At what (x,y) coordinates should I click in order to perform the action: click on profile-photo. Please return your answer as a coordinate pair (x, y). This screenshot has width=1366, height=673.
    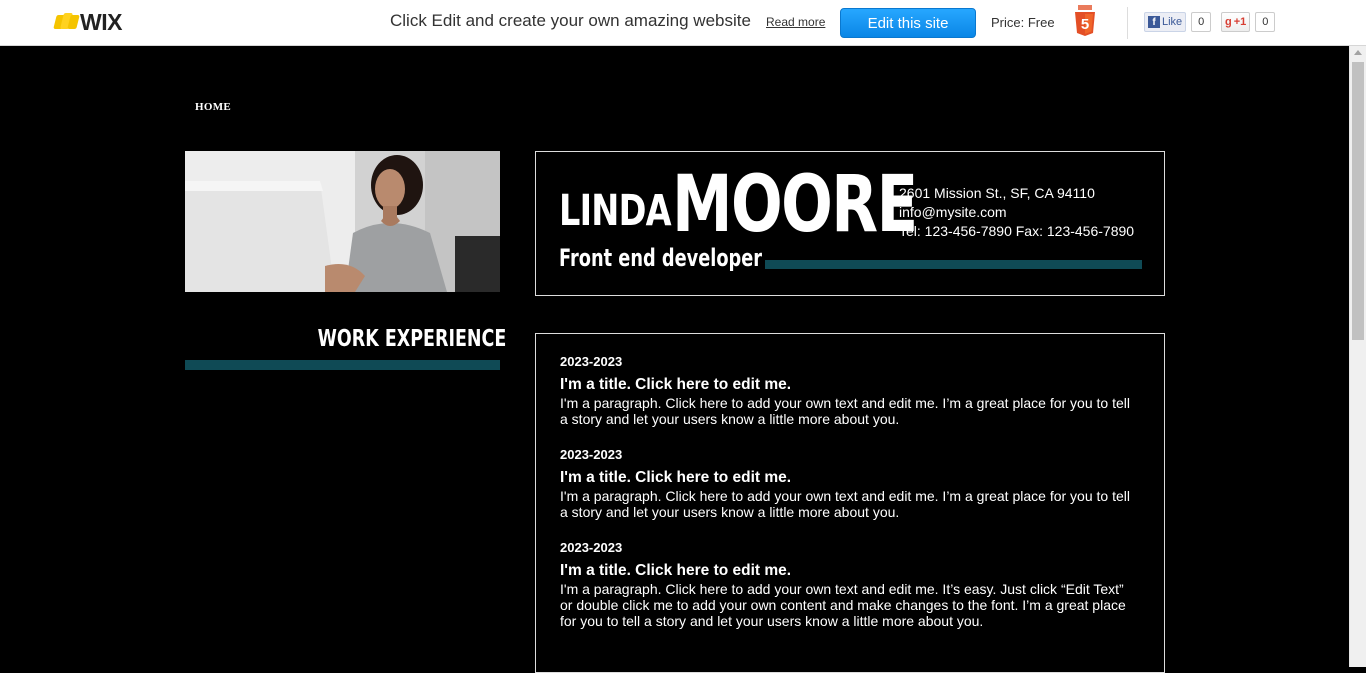
    Looking at the image, I should click on (342, 221).